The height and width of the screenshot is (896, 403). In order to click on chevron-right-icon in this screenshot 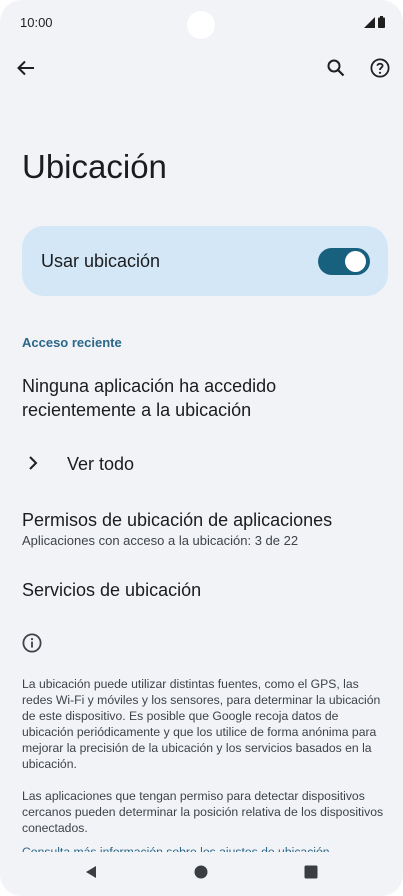, I will do `click(33, 465)`.